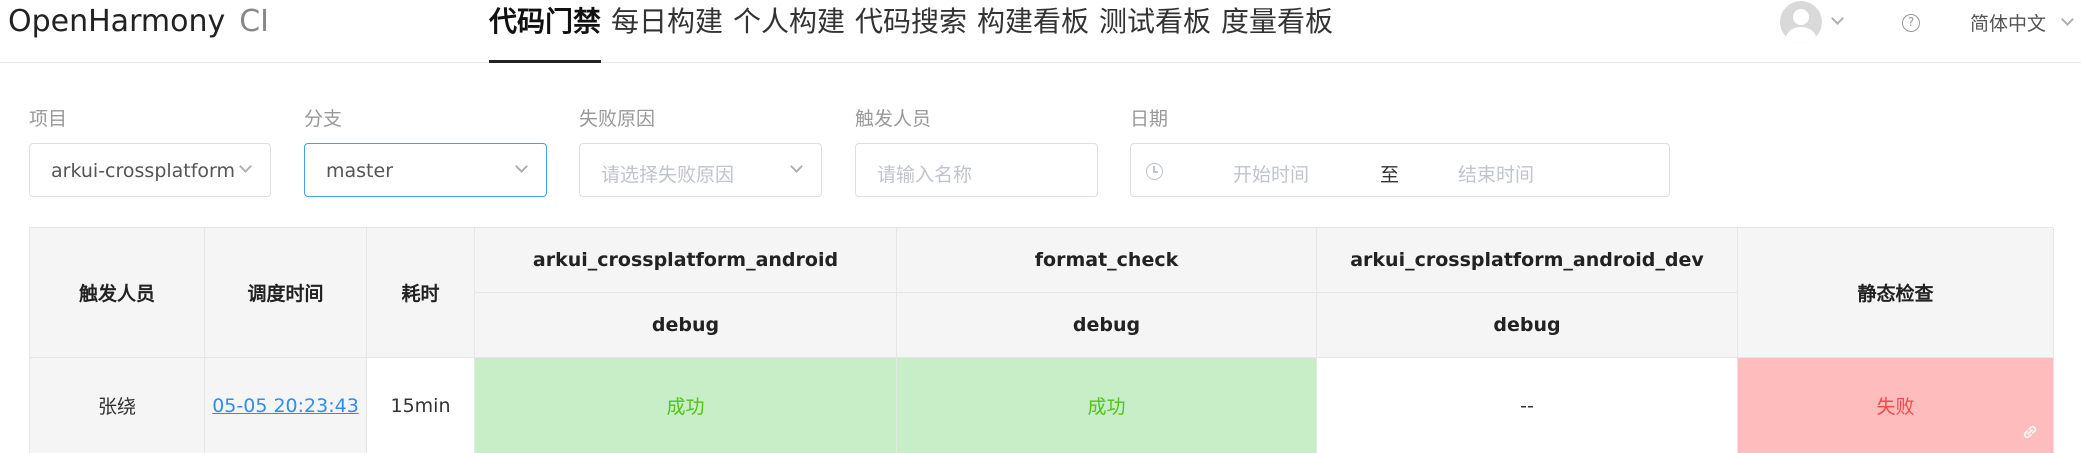  I want to click on col-header-duration: 耗时, so click(421, 293).